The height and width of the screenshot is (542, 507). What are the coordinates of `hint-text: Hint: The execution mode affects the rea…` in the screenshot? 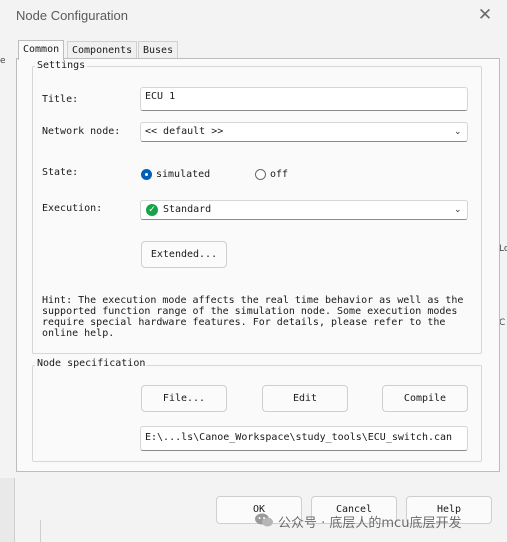 It's located at (253, 317).